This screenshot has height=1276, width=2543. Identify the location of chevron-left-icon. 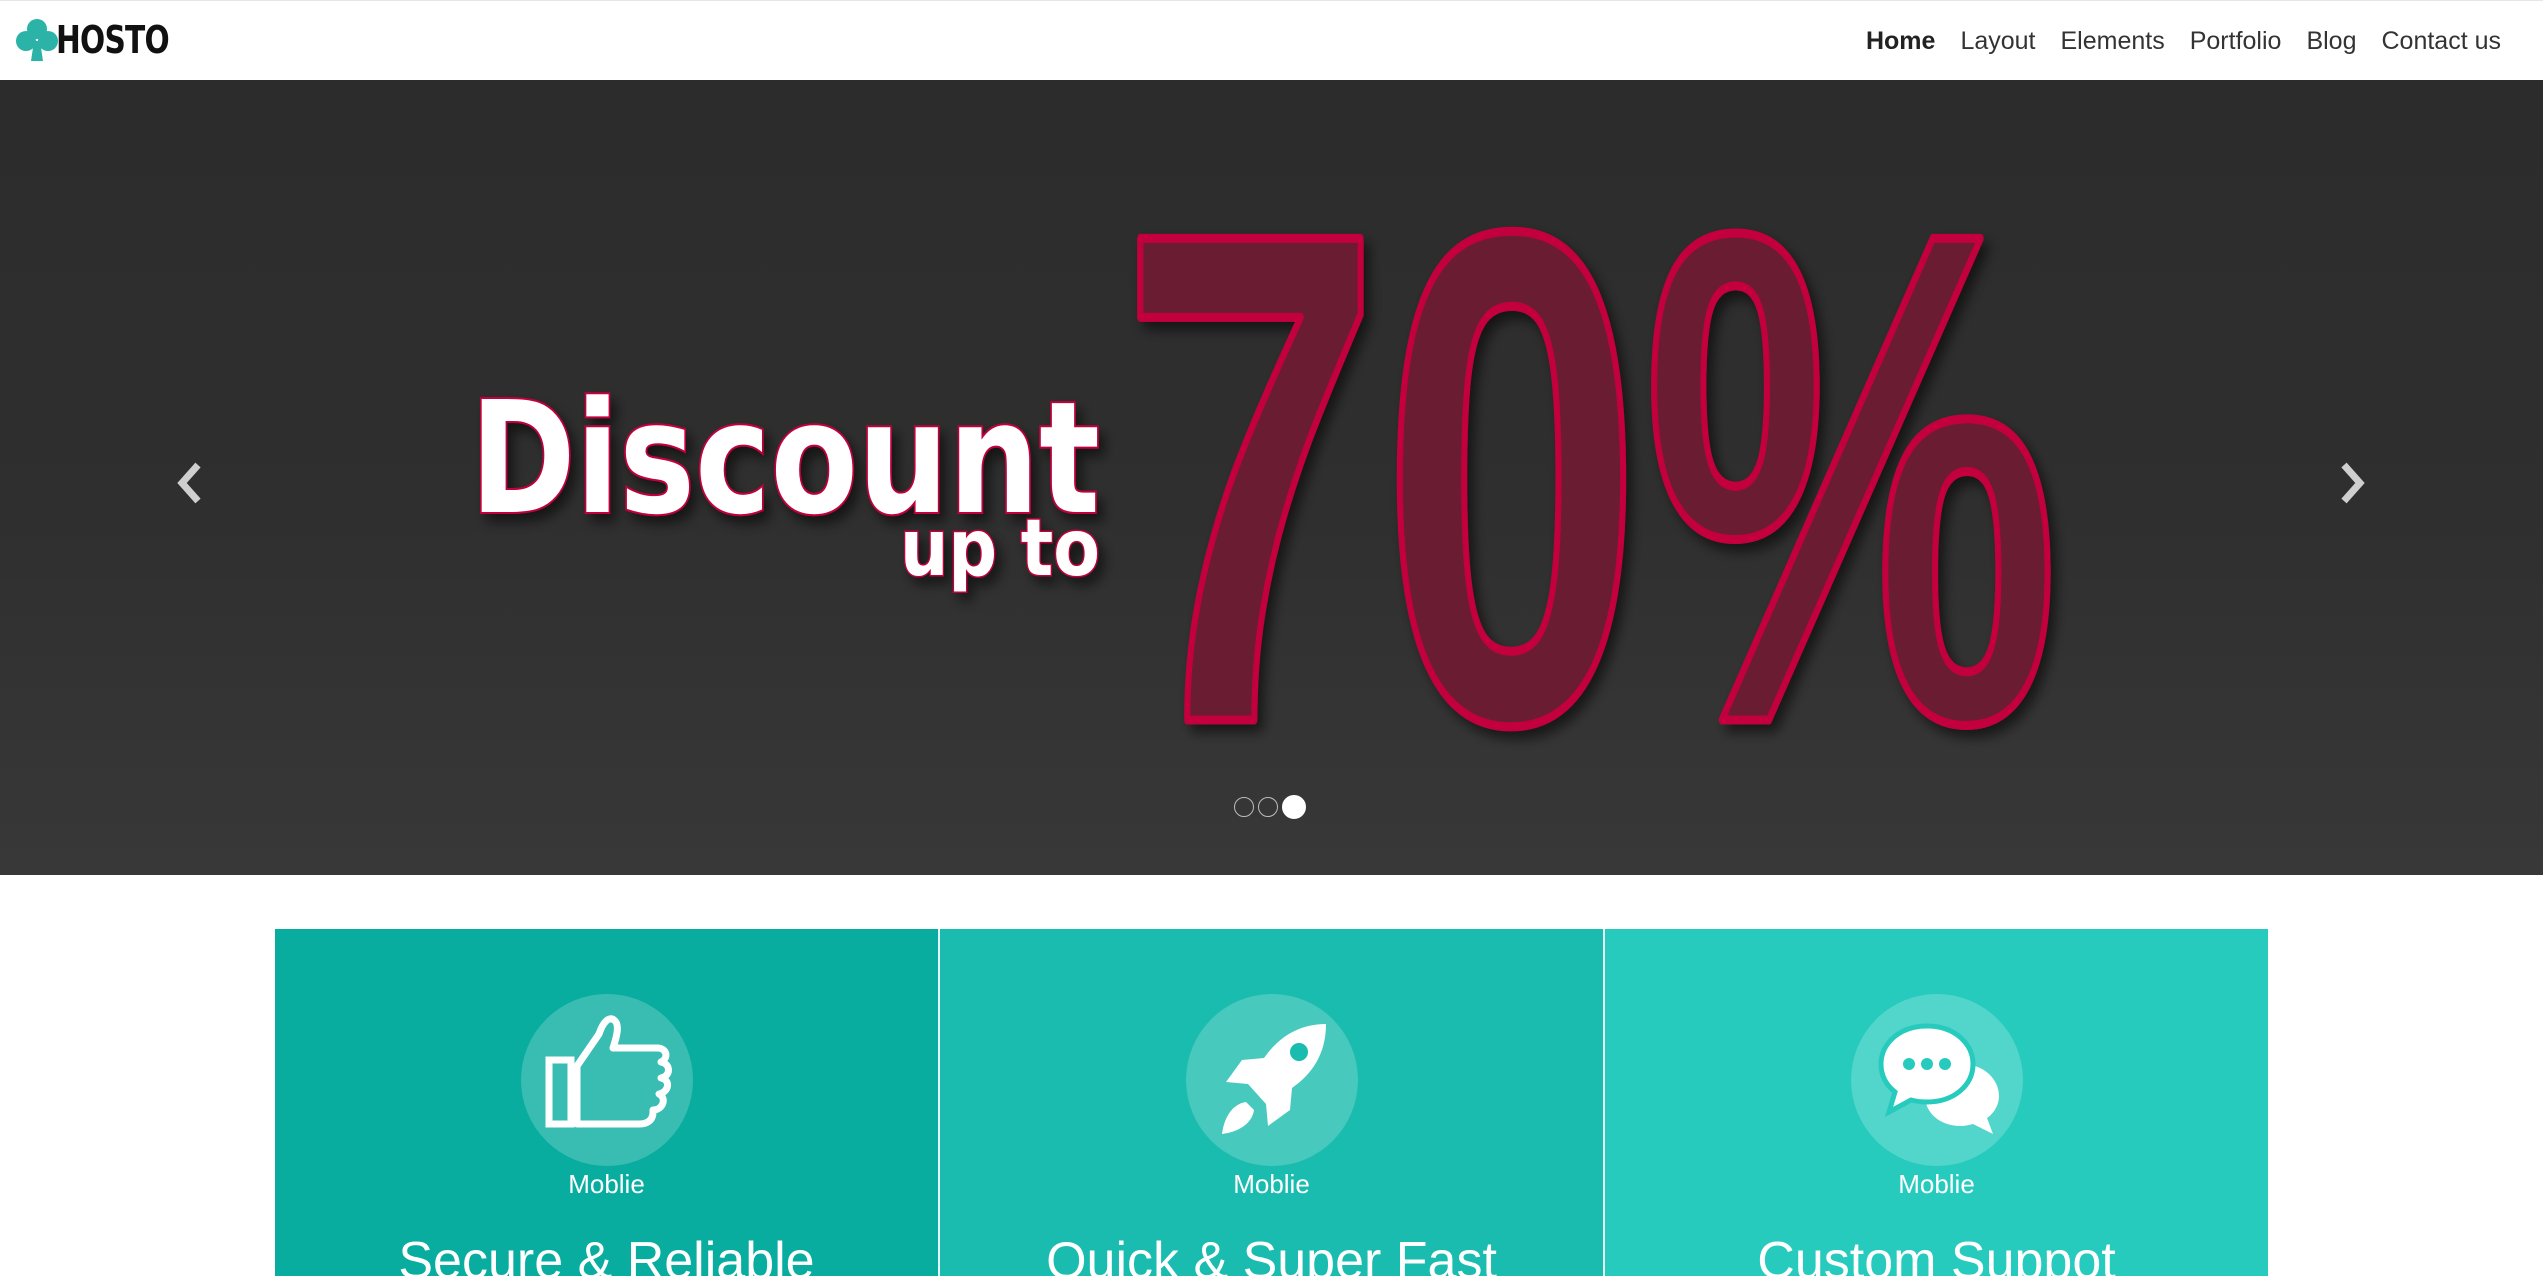
(189, 483).